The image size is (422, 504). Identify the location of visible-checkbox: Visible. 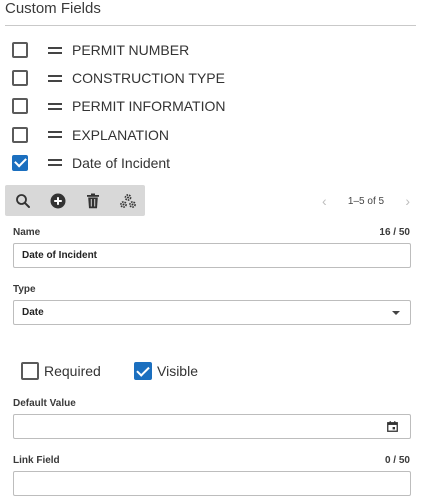
(166, 371).